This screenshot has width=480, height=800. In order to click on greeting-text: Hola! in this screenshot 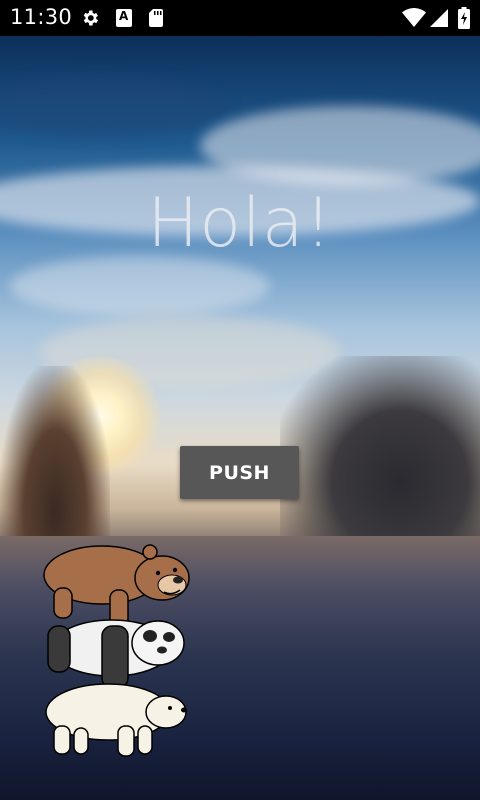, I will do `click(240, 223)`.